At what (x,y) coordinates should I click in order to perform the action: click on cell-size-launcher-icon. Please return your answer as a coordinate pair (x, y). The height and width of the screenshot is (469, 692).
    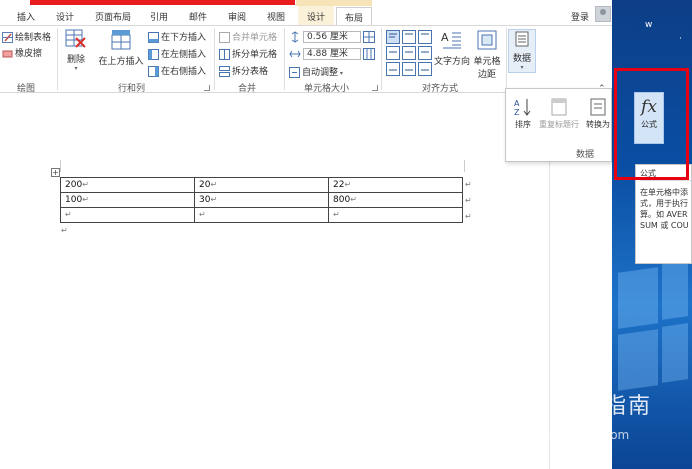
    Looking at the image, I should click on (375, 88).